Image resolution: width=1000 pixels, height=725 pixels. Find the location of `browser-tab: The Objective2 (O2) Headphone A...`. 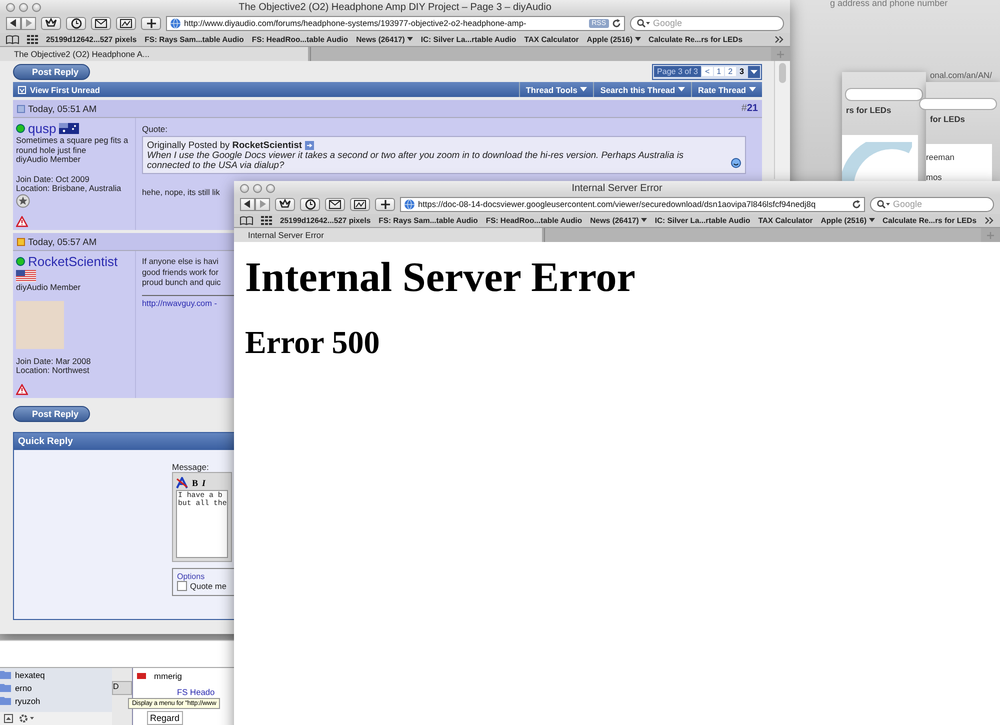

browser-tab: The Objective2 (O2) Headphone A... is located at coordinates (154, 54).